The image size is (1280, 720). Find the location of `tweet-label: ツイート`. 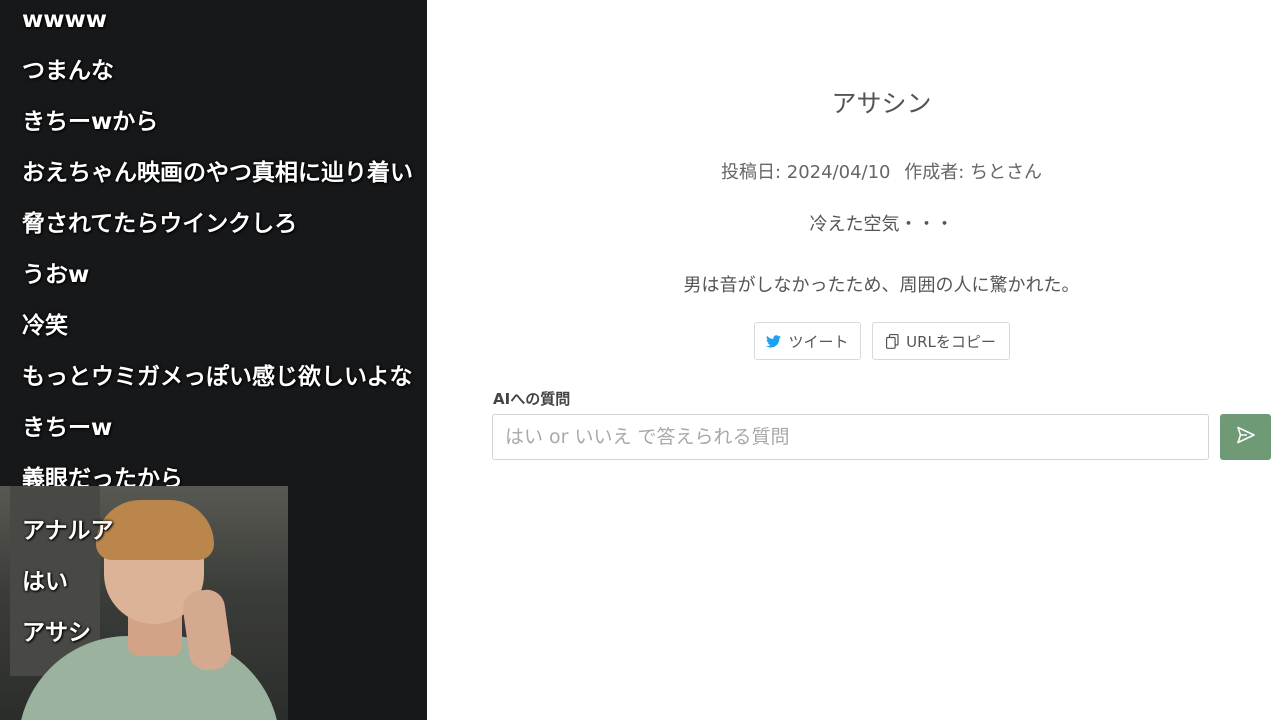

tweet-label: ツイート is located at coordinates (818, 341).